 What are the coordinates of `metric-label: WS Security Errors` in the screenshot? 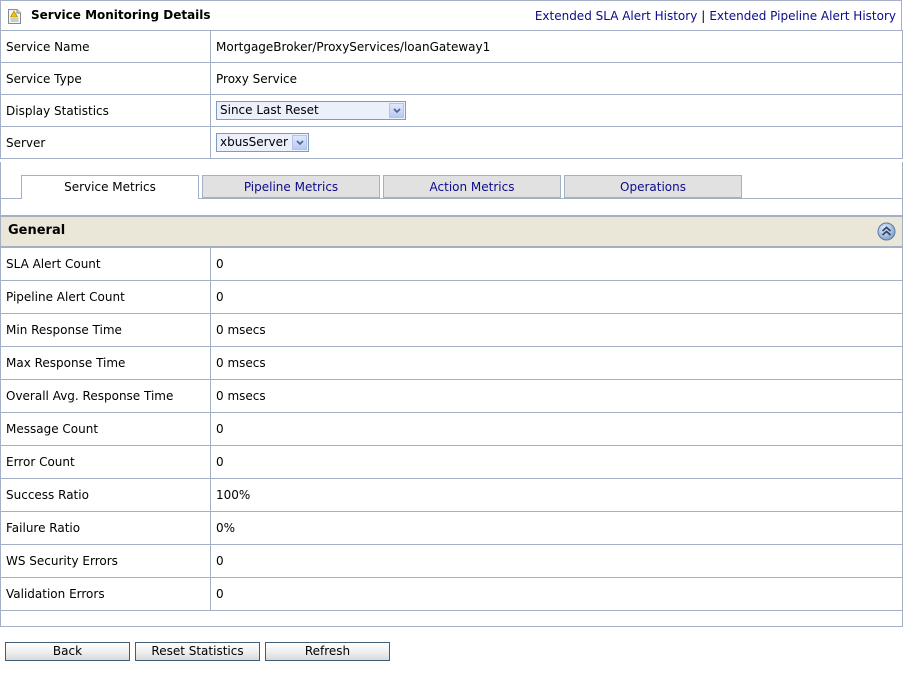 It's located at (105, 561).